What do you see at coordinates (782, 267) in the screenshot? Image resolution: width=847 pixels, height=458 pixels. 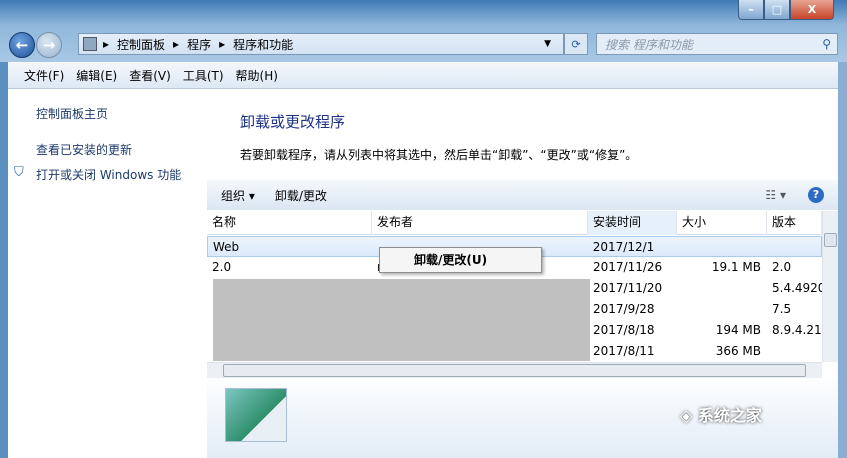 I see `cell-version: 2.0` at bounding box center [782, 267].